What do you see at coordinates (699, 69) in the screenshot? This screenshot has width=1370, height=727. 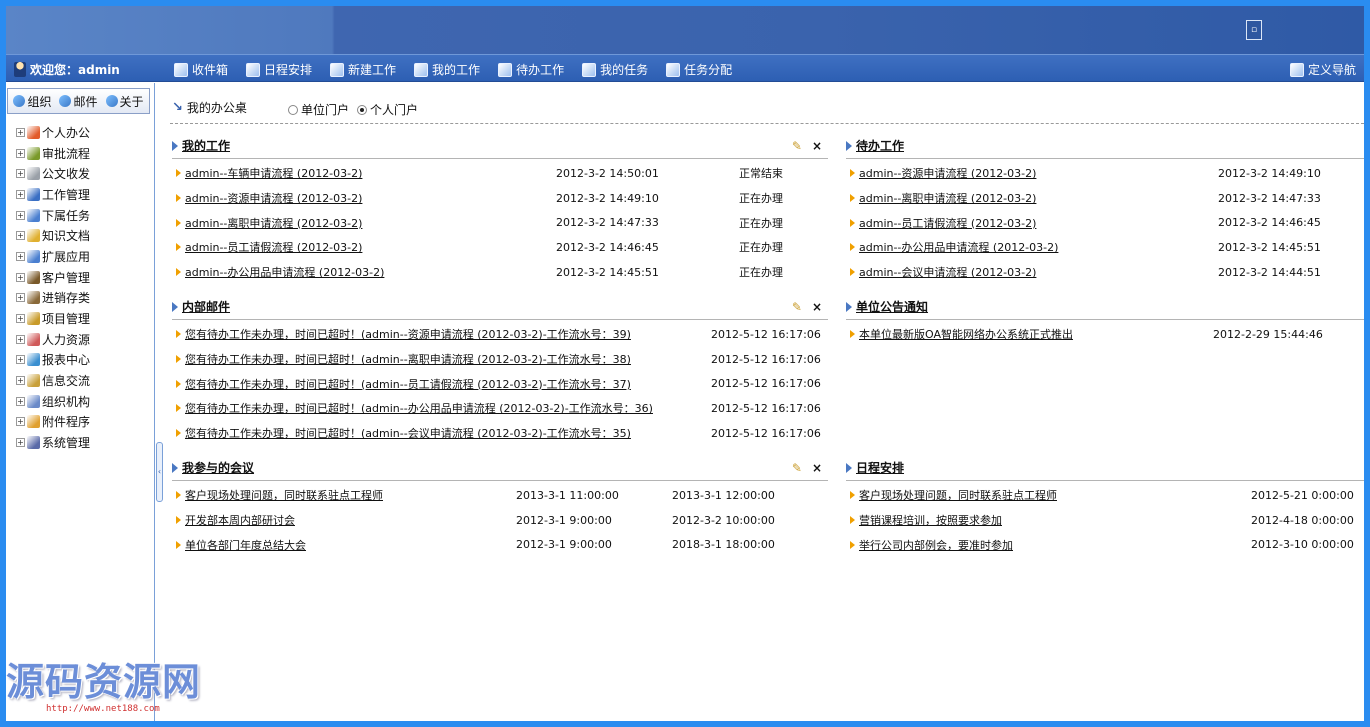 I see `menu-assign: 任务分配` at bounding box center [699, 69].